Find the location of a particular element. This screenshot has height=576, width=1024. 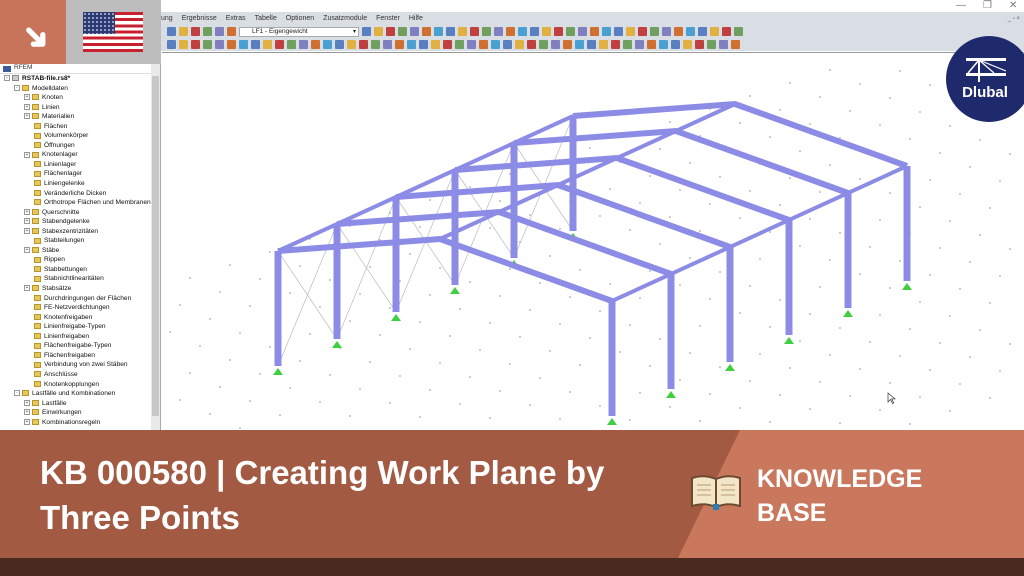

tree-item: + Knotenlager is located at coordinates (80, 155).